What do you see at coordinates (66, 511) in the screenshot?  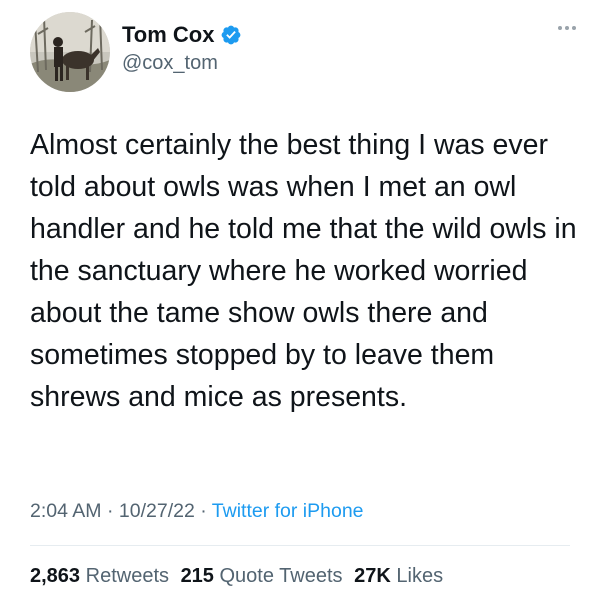 I see `tweet-time: 2:04 AM` at bounding box center [66, 511].